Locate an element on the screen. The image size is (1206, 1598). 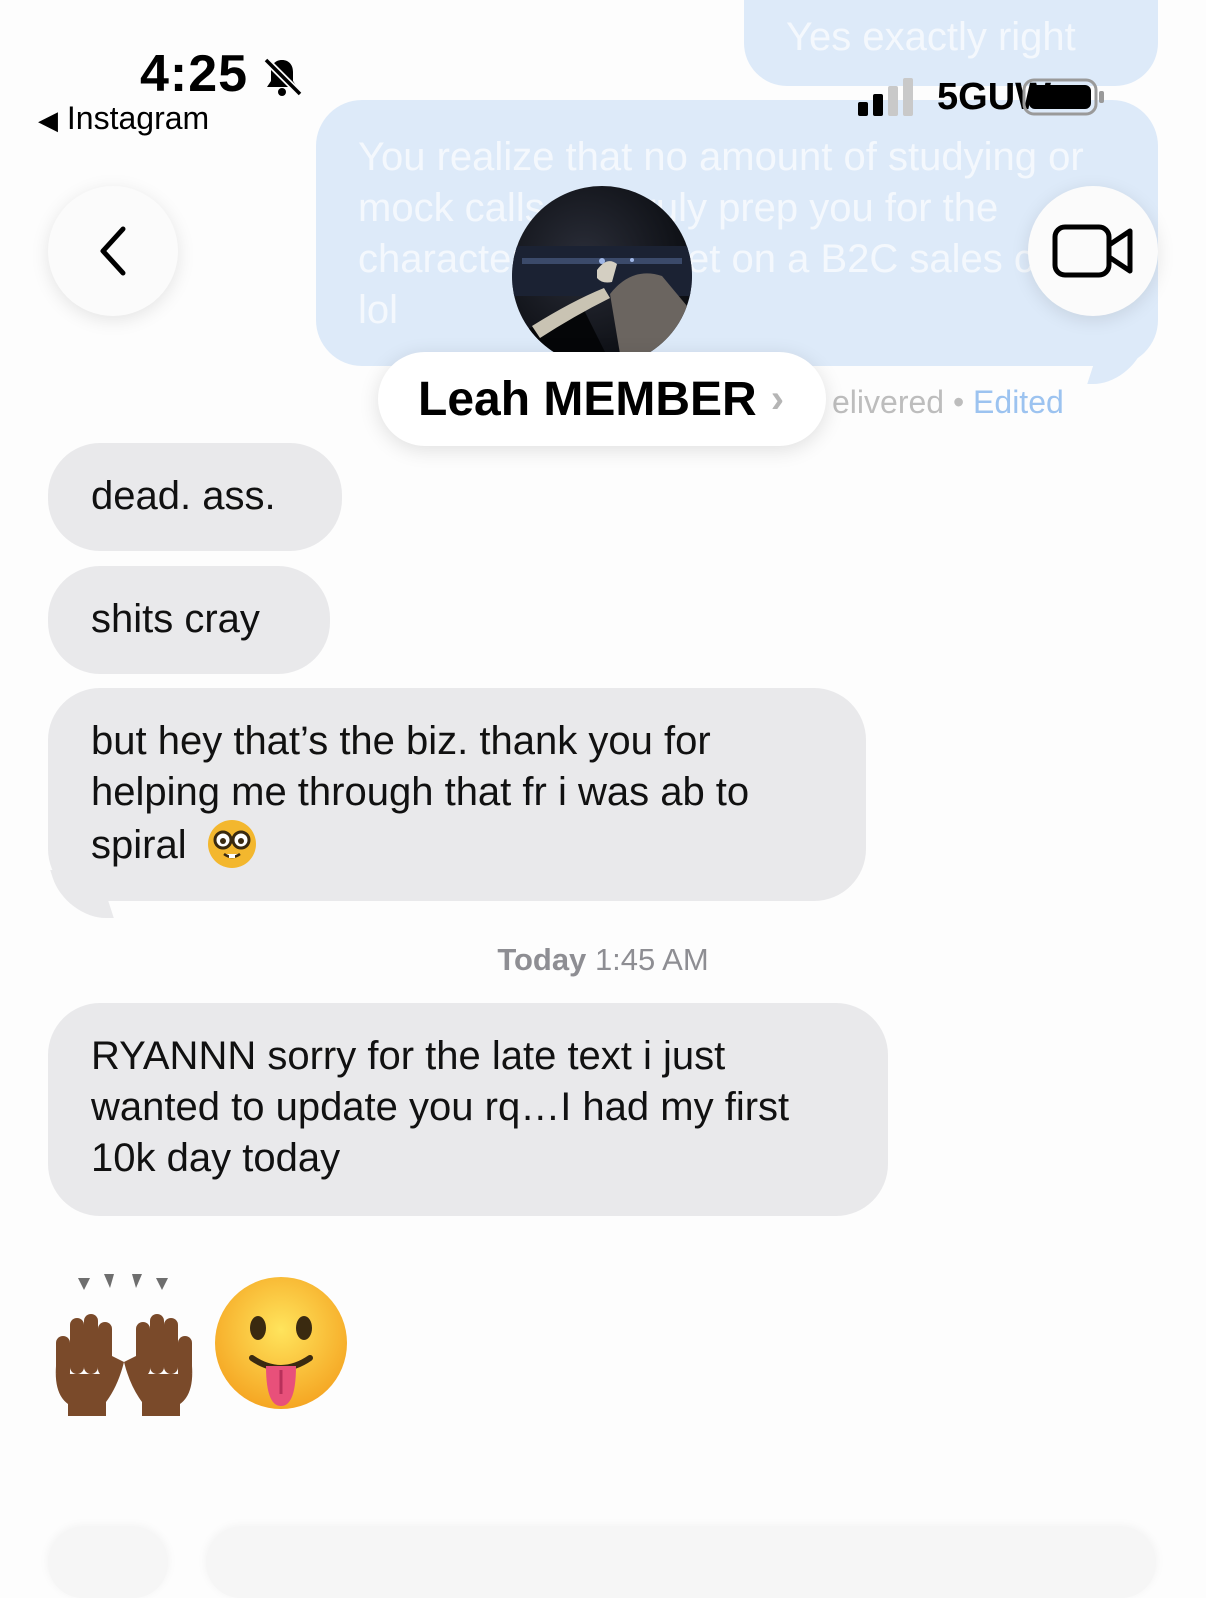
contact-name-pill: Leah MEMBER › is located at coordinates (602, 399).